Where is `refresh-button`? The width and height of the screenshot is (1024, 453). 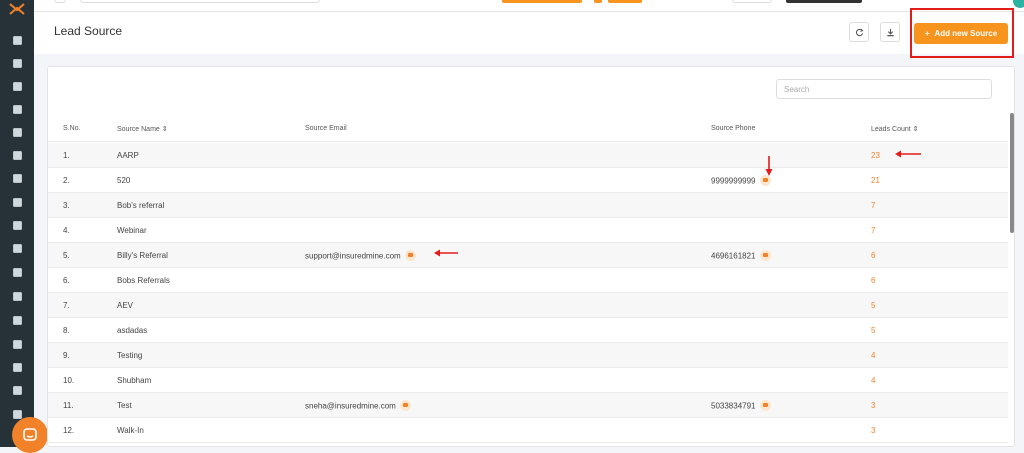
refresh-button is located at coordinates (859, 32).